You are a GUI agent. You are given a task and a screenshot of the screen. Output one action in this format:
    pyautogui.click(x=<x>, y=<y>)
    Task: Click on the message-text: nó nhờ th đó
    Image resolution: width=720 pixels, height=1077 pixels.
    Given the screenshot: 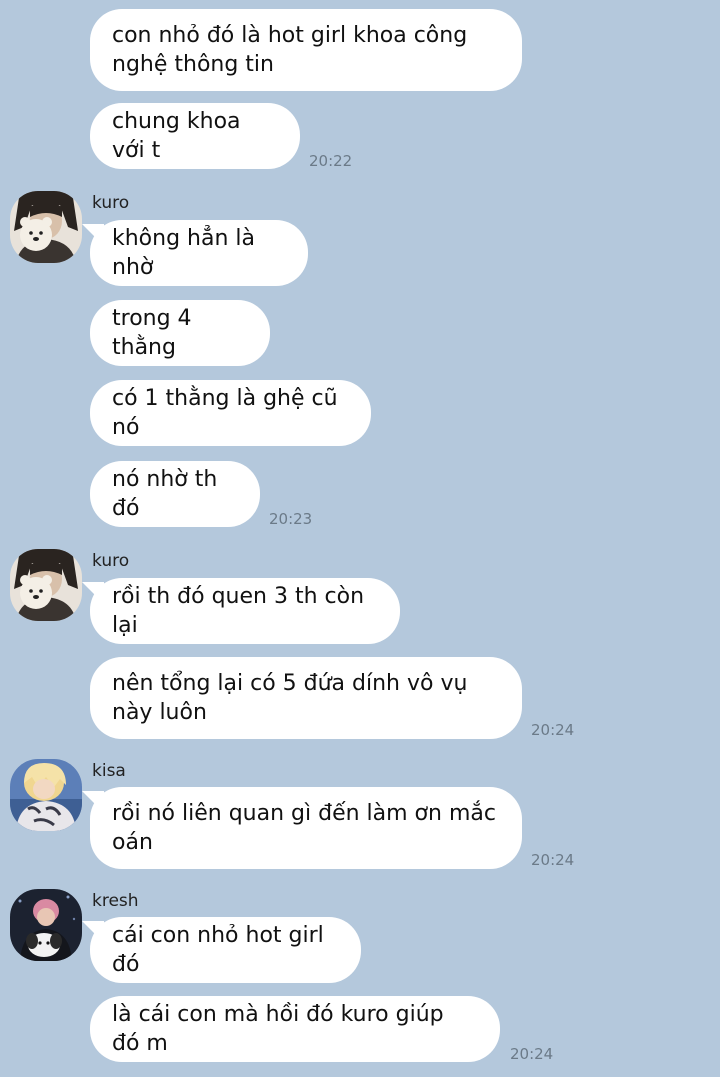 What is the action you would take?
    pyautogui.click(x=165, y=494)
    